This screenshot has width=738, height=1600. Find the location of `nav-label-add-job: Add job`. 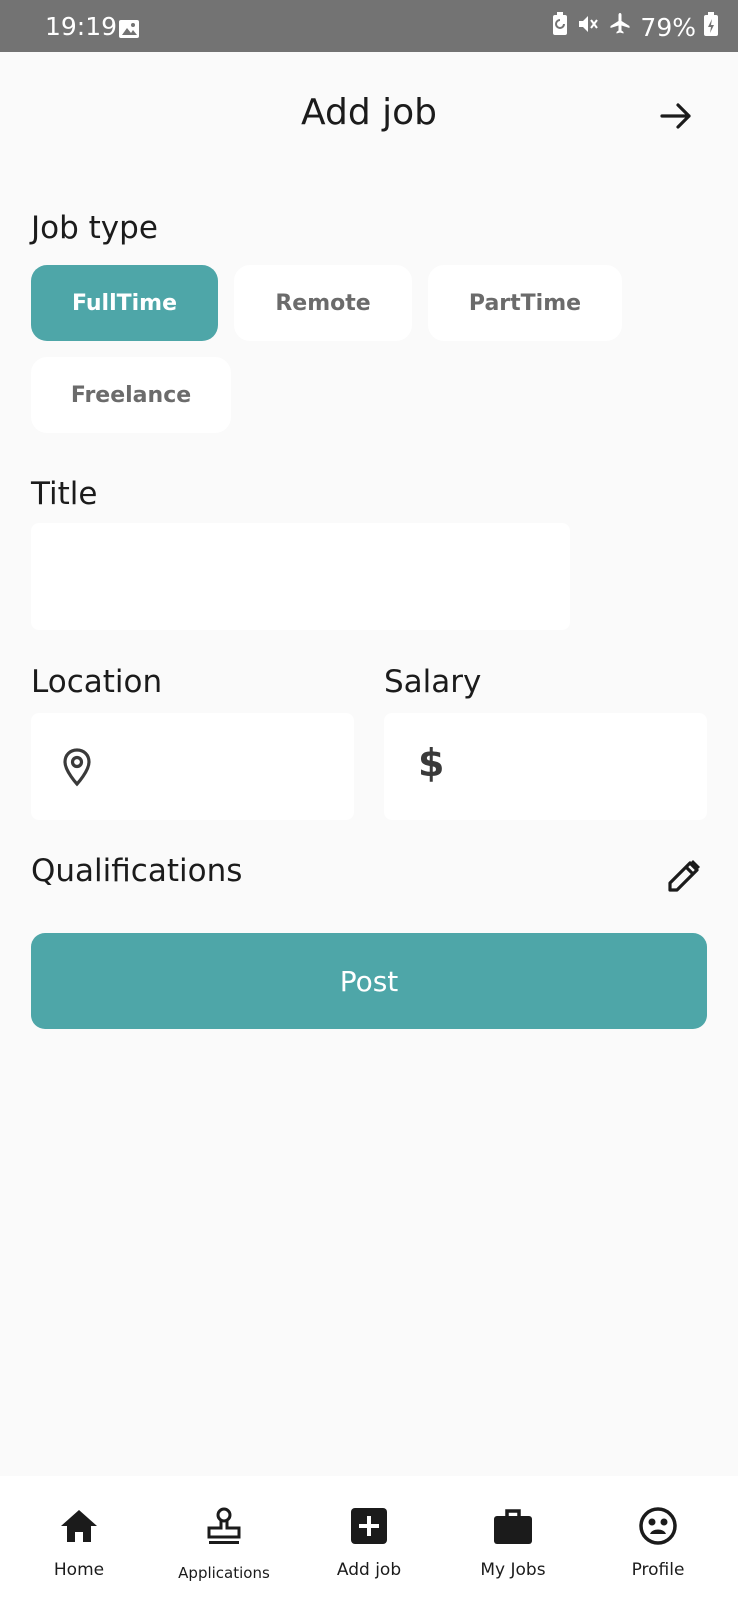

nav-label-add-job: Add job is located at coordinates (369, 1570).